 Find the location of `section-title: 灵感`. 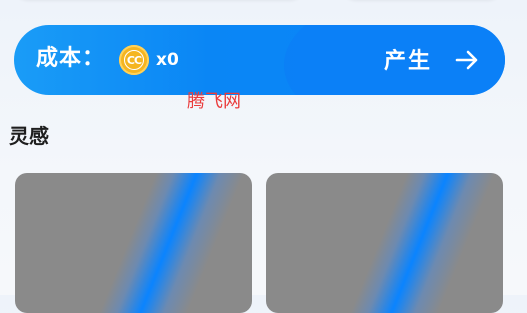

section-title: 灵感 is located at coordinates (29, 136).